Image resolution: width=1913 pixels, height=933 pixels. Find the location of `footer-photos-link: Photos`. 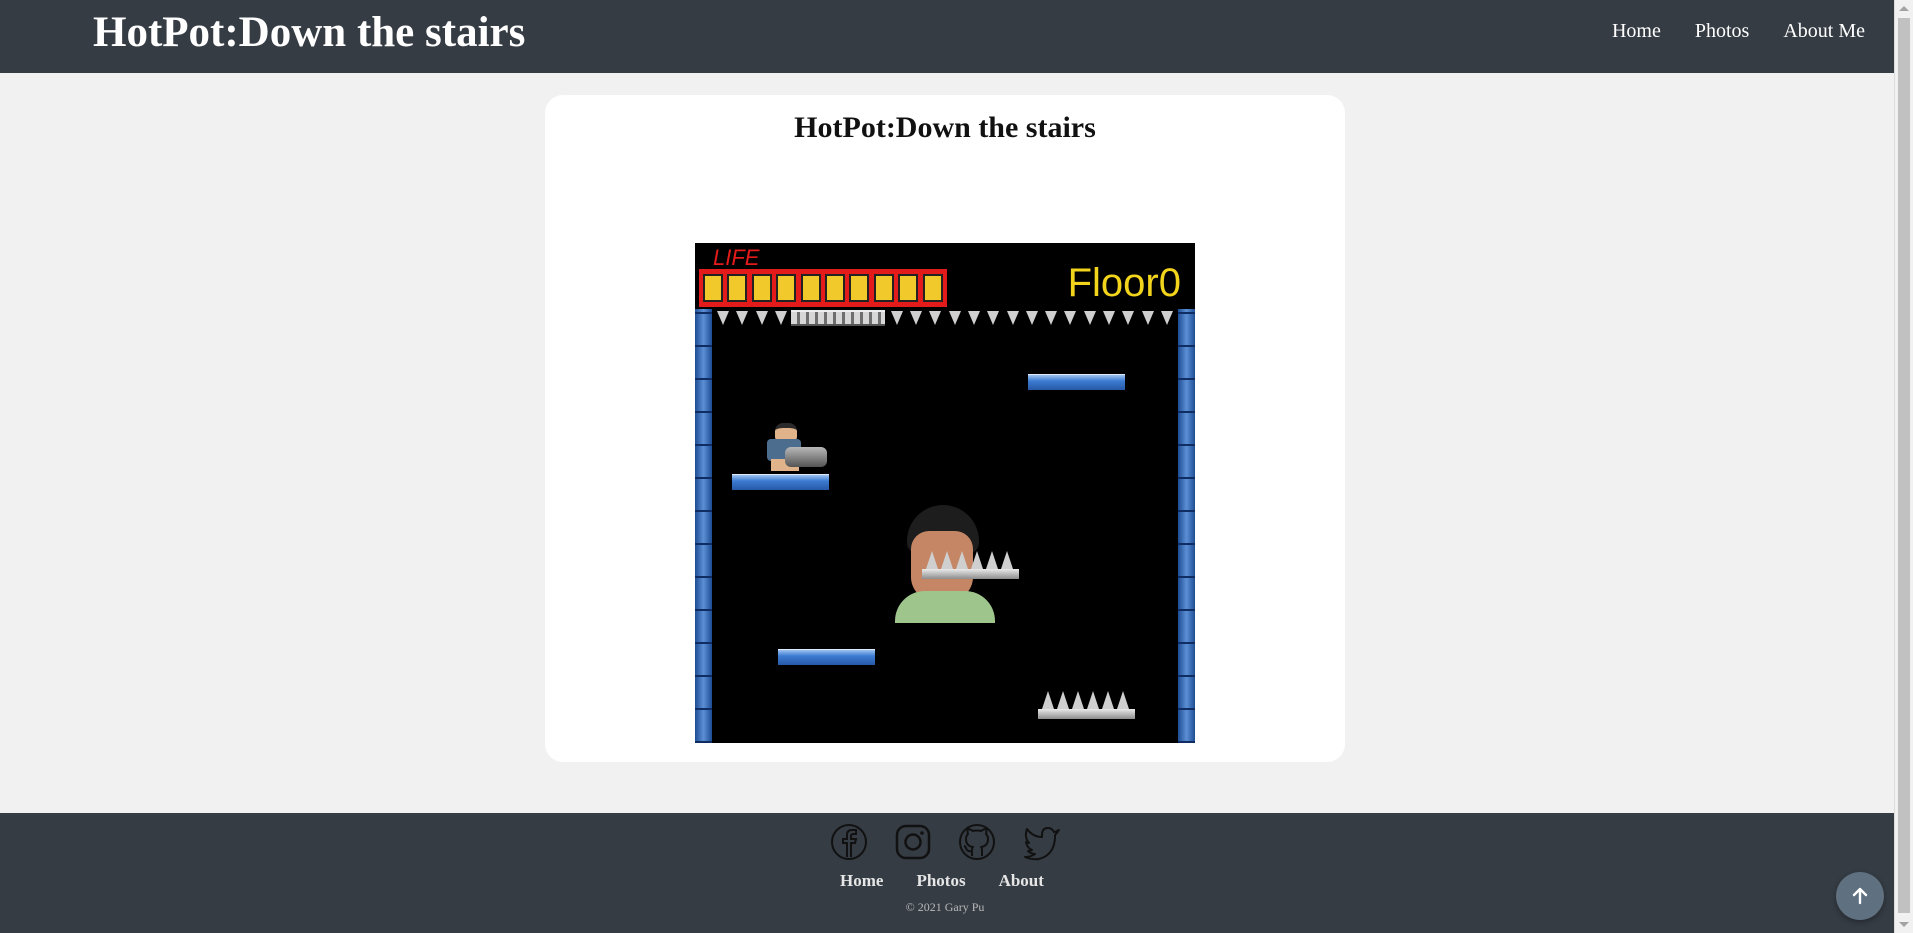

footer-photos-link: Photos is located at coordinates (940, 881).